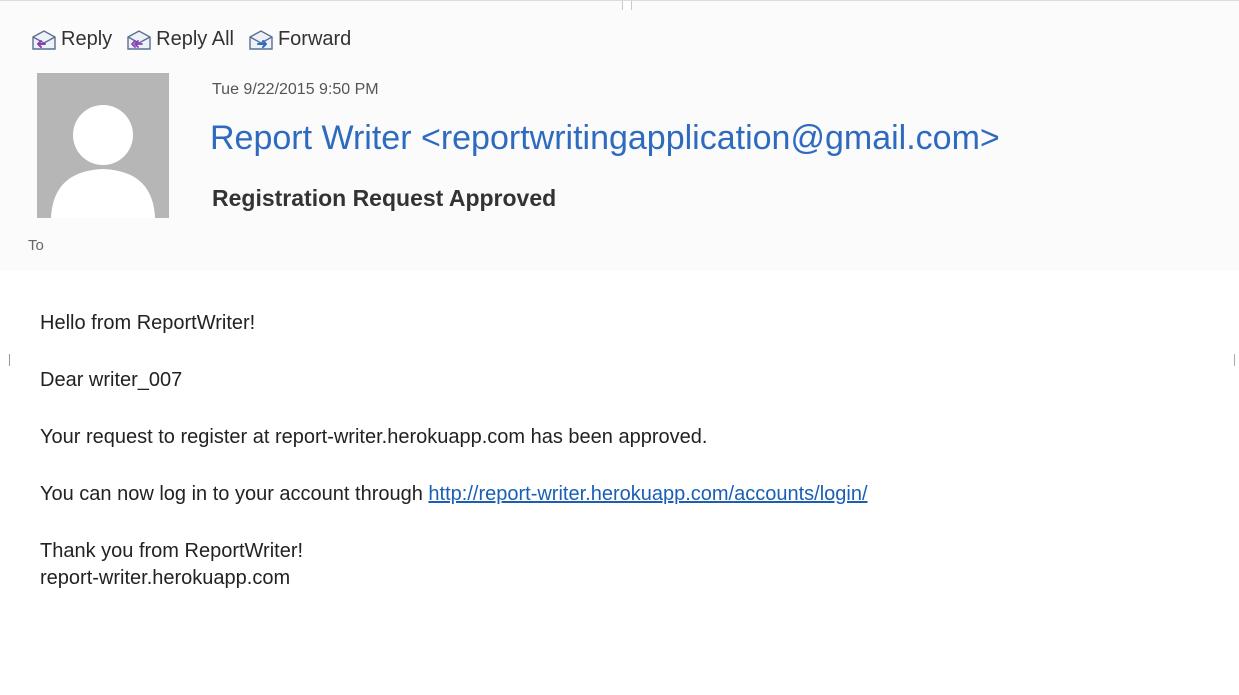  I want to click on left-edge-marker, so click(8, 360).